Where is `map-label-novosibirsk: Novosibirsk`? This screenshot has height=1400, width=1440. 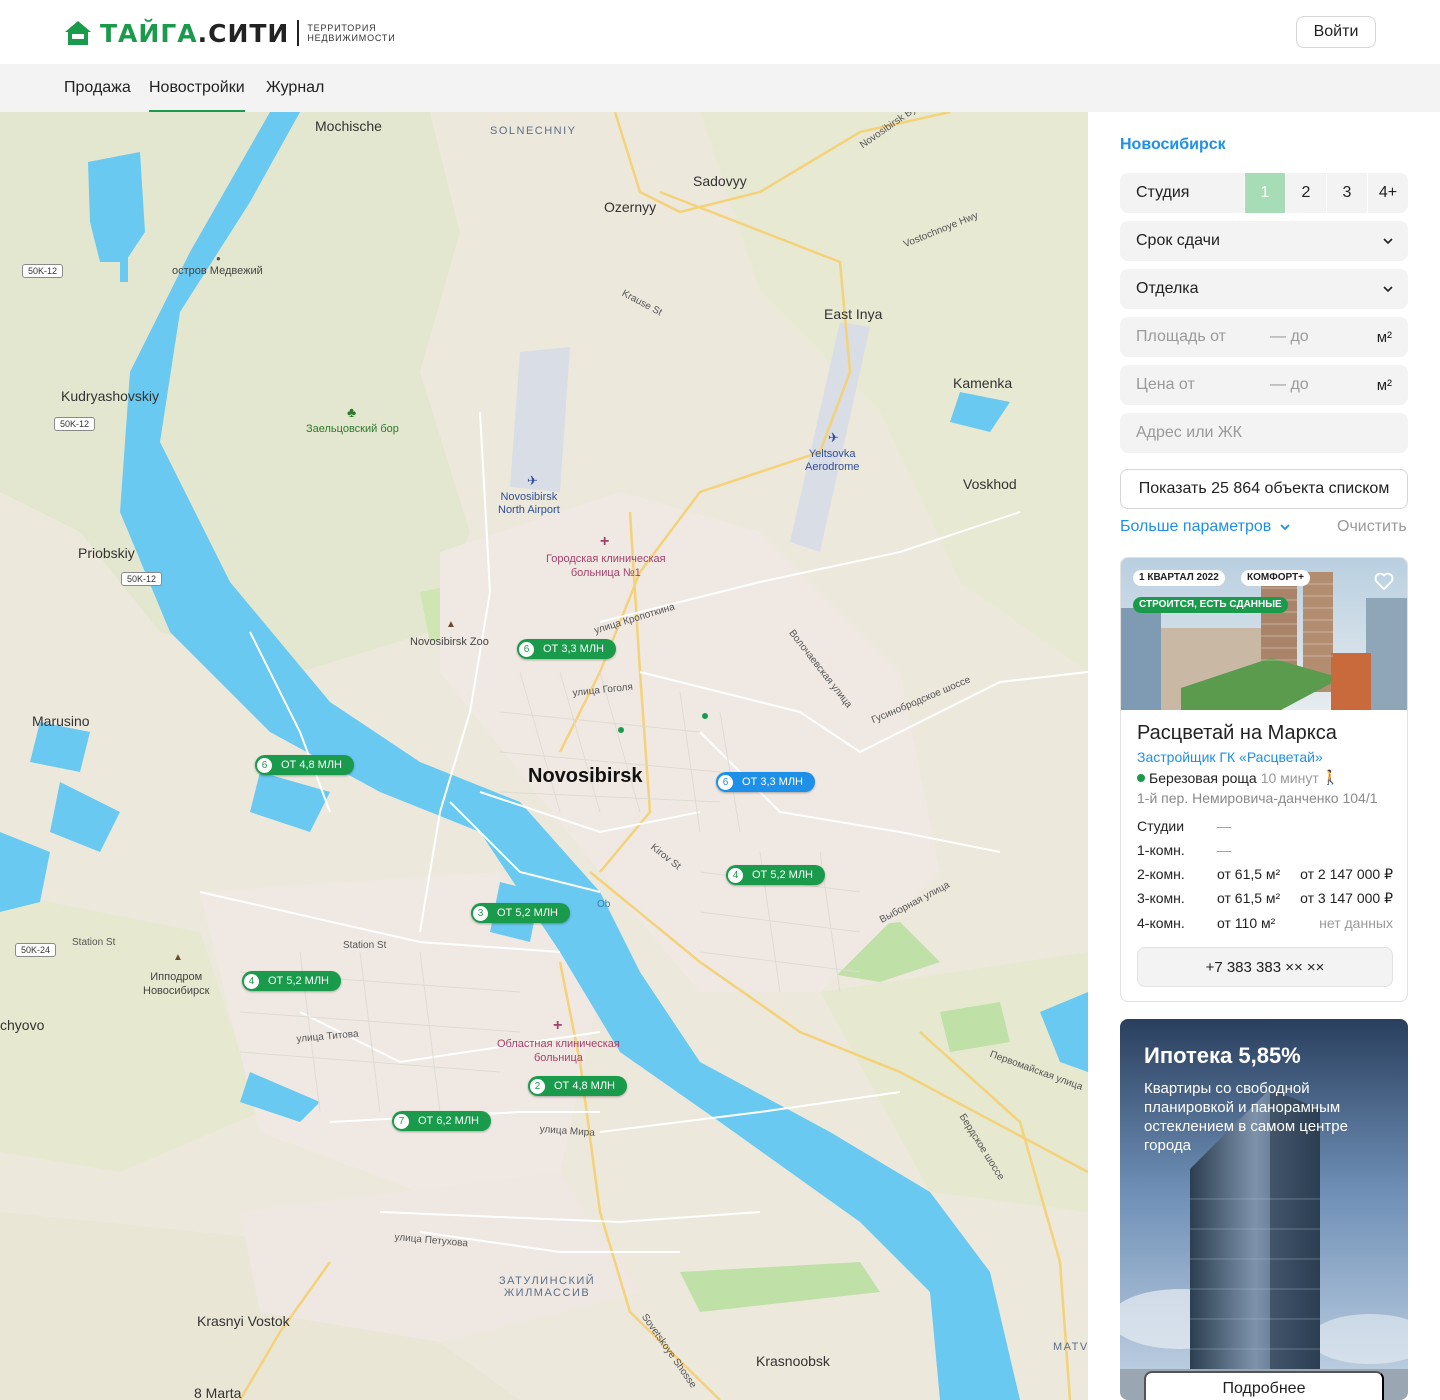 map-label-novosibirsk: Novosibirsk is located at coordinates (585, 776).